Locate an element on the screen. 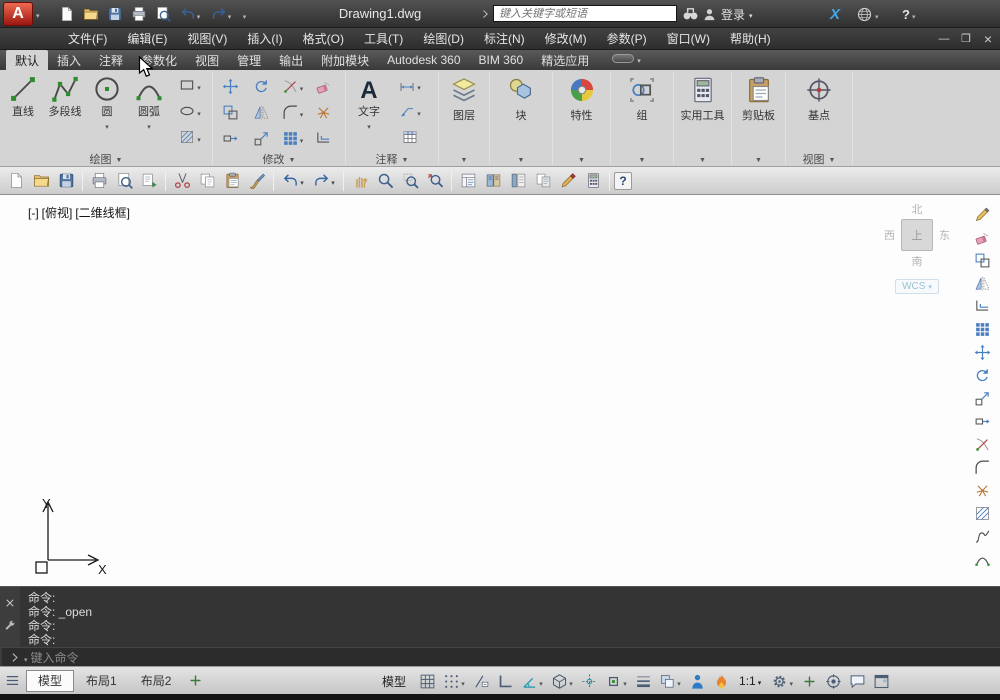 The height and width of the screenshot is (700, 1000). toolbar-preview-button is located at coordinates (124, 181).